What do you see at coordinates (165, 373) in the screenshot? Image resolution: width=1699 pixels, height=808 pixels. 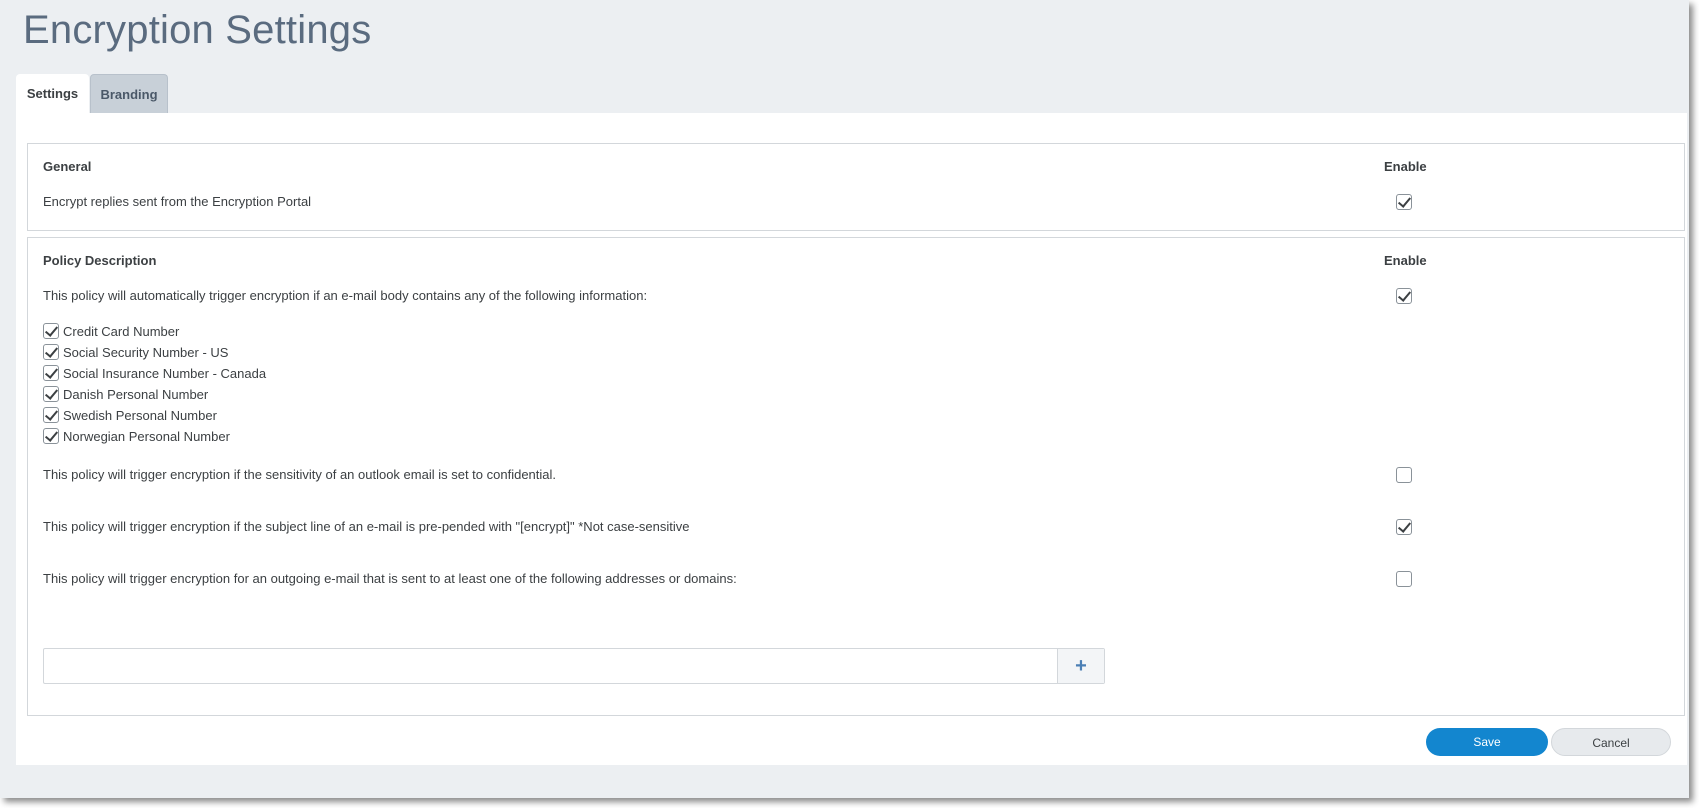 I see `sin-canada-label: Social Insurance Number - Canada` at bounding box center [165, 373].